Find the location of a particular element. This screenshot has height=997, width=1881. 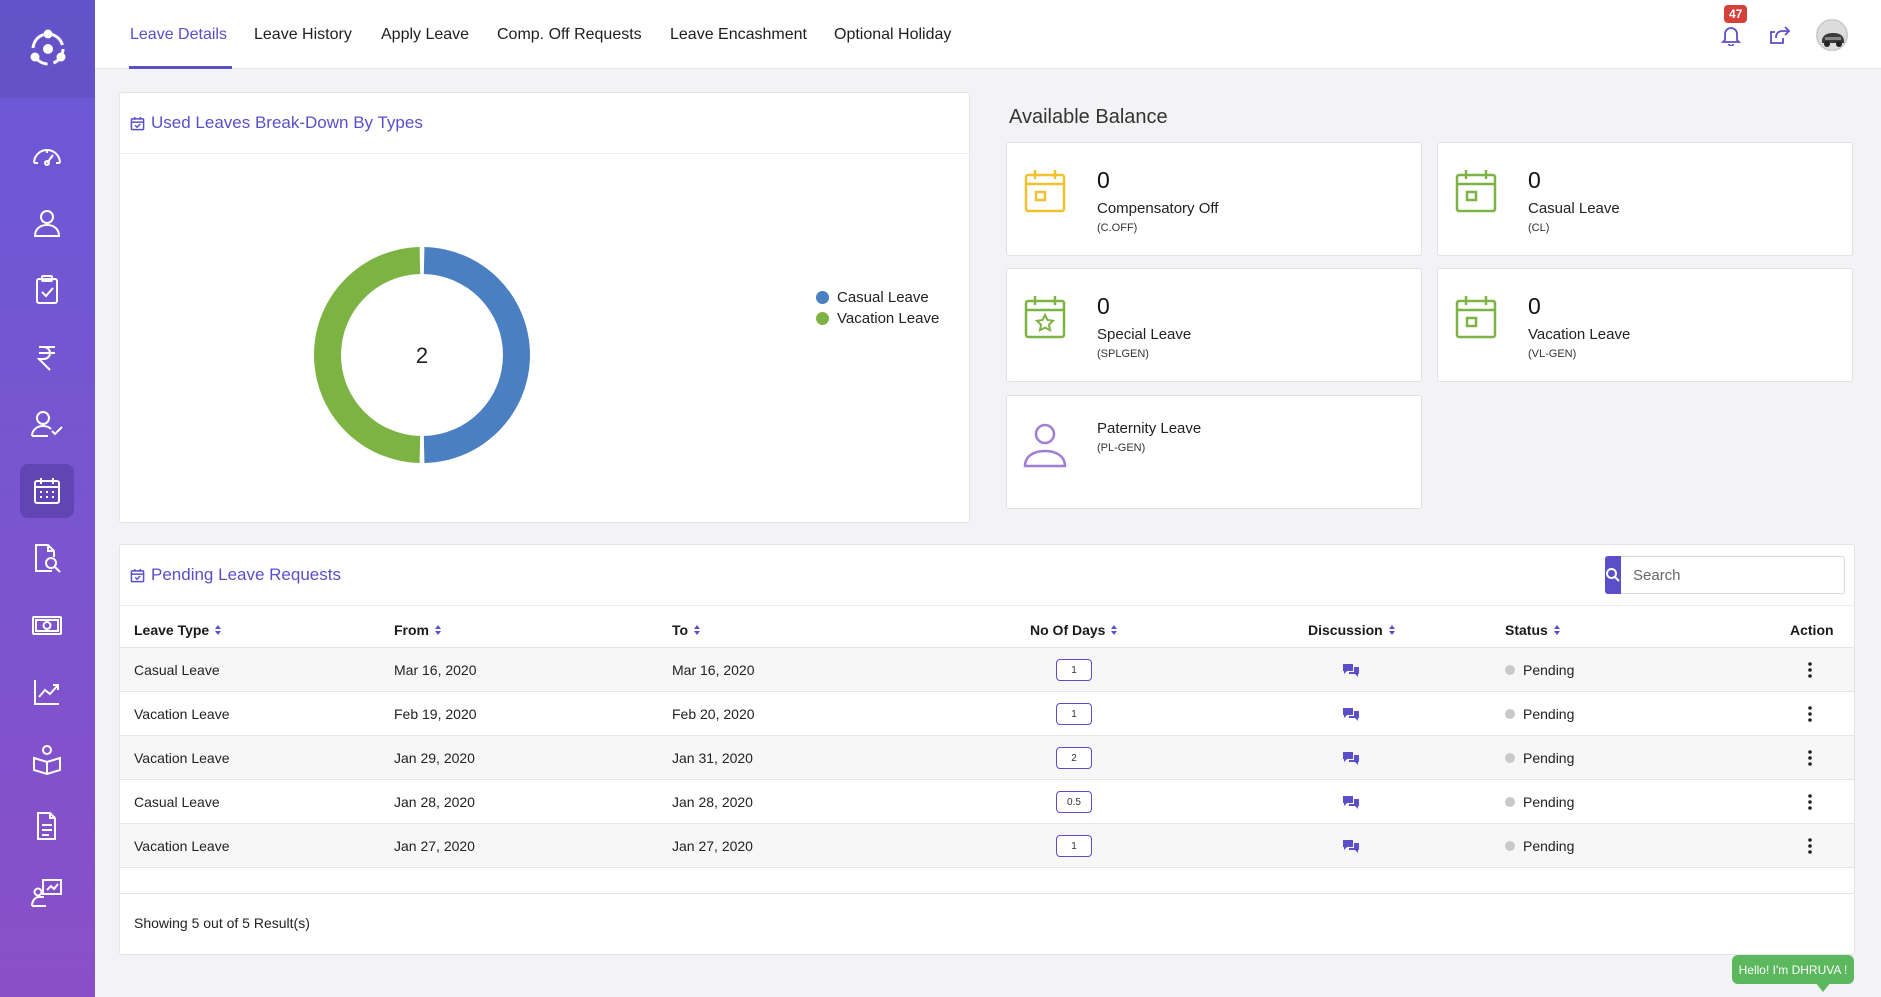

sidebar-item-performance is located at coordinates (47, 692).